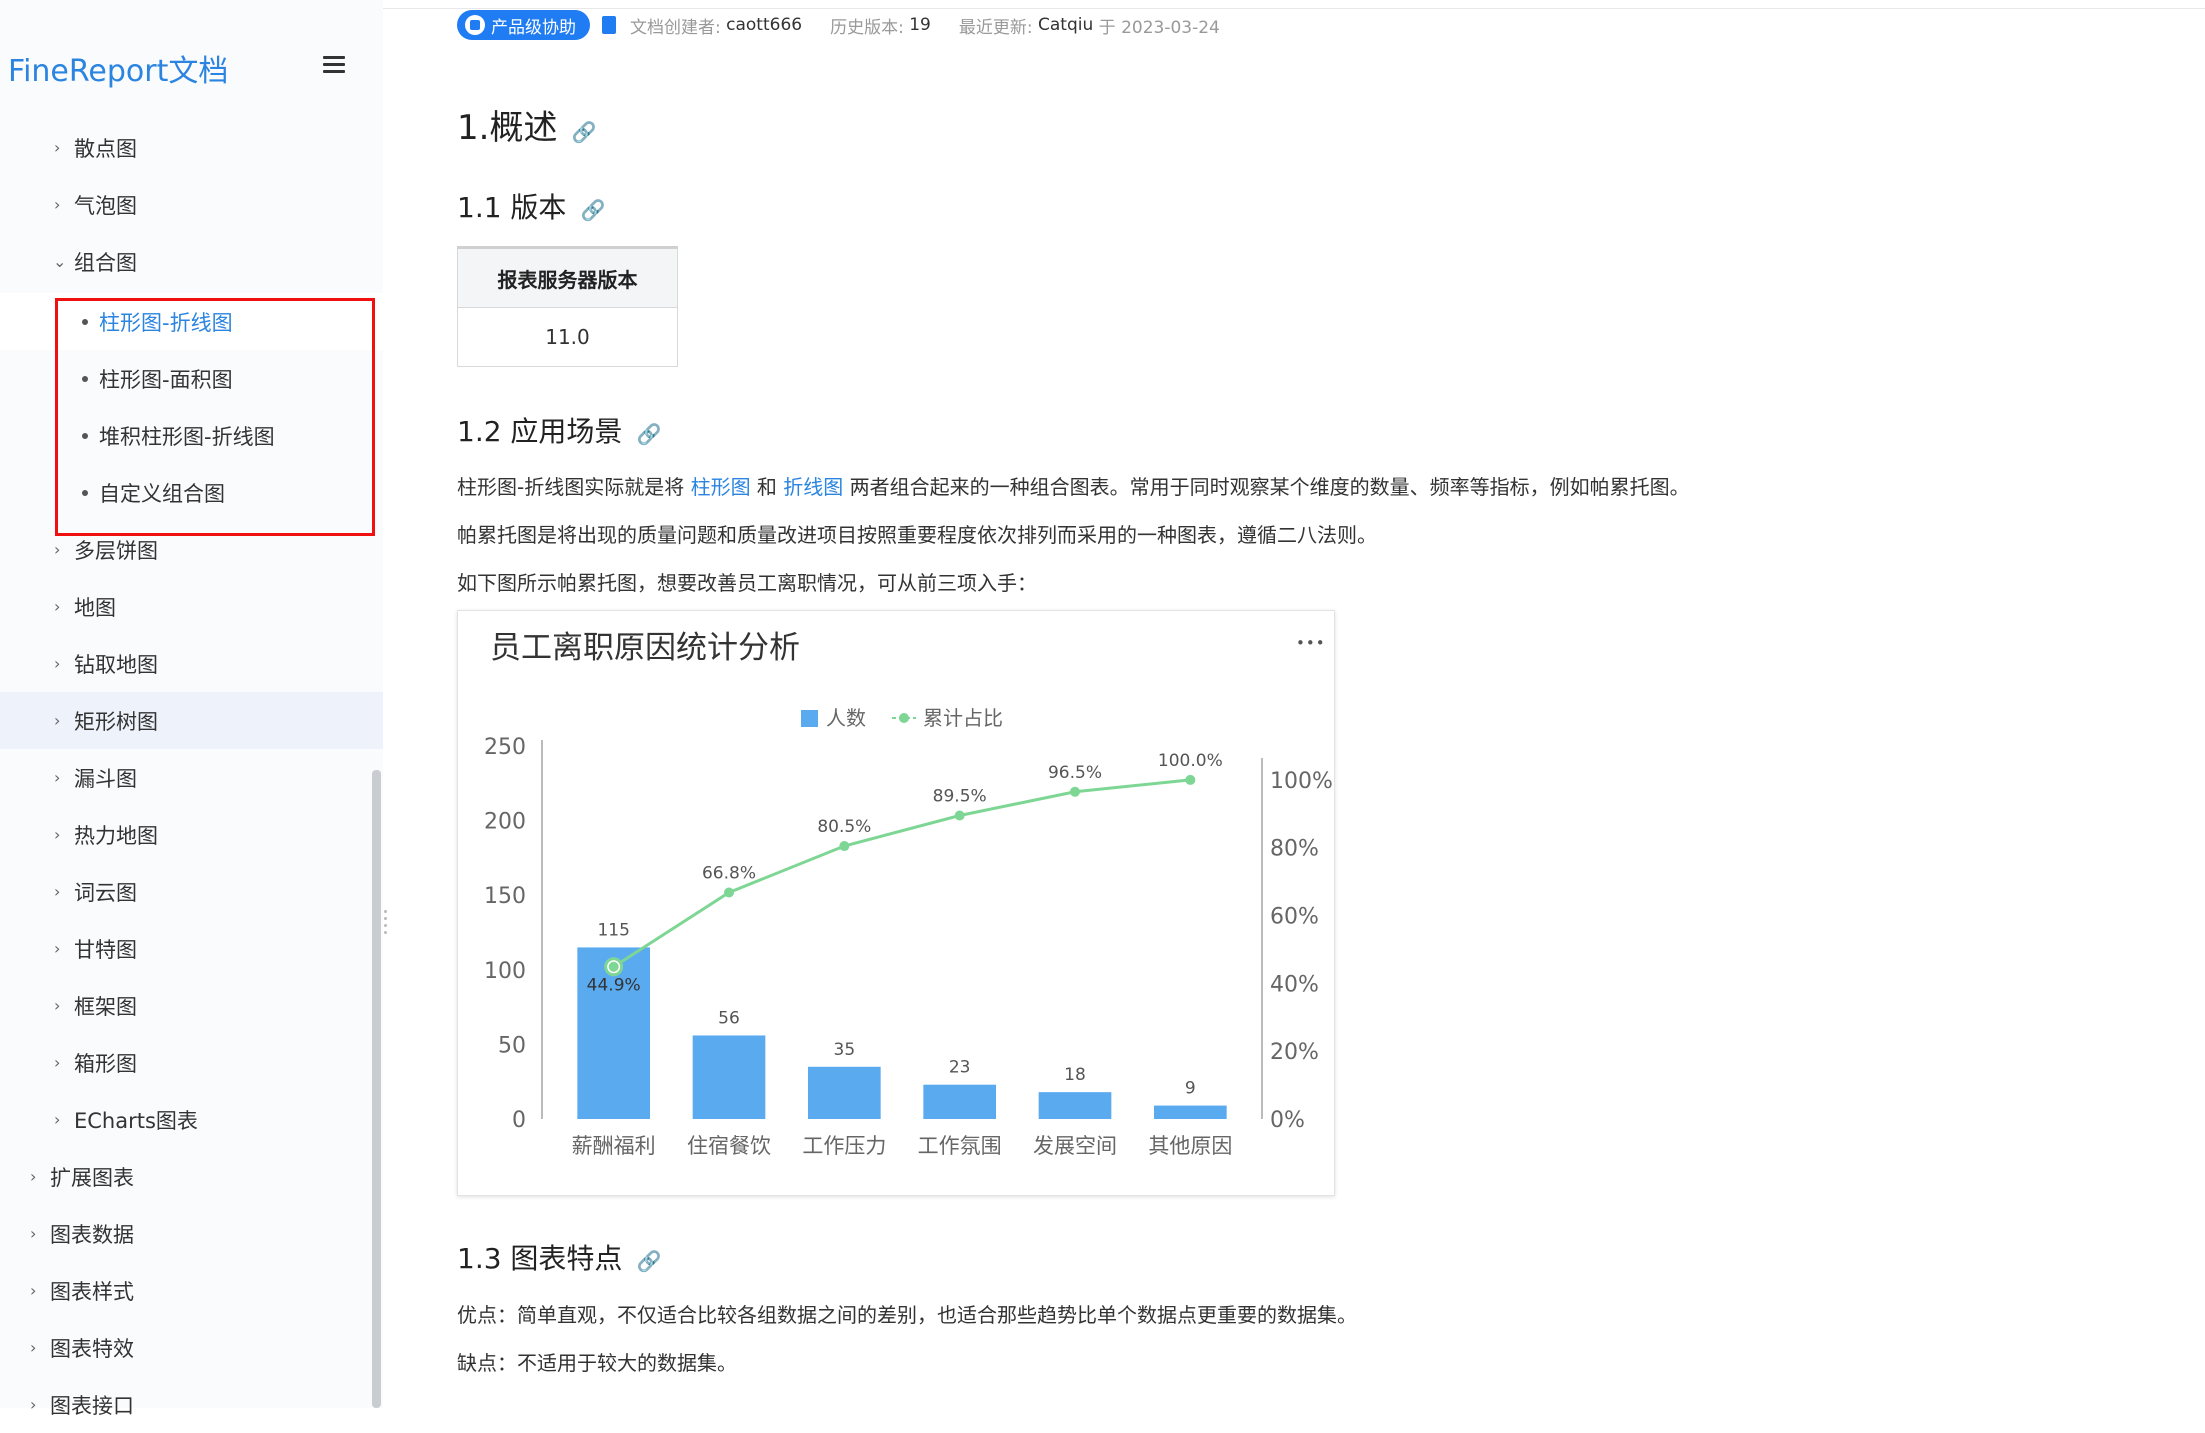  I want to click on product-support-badge: 产品级协助, so click(523, 25).